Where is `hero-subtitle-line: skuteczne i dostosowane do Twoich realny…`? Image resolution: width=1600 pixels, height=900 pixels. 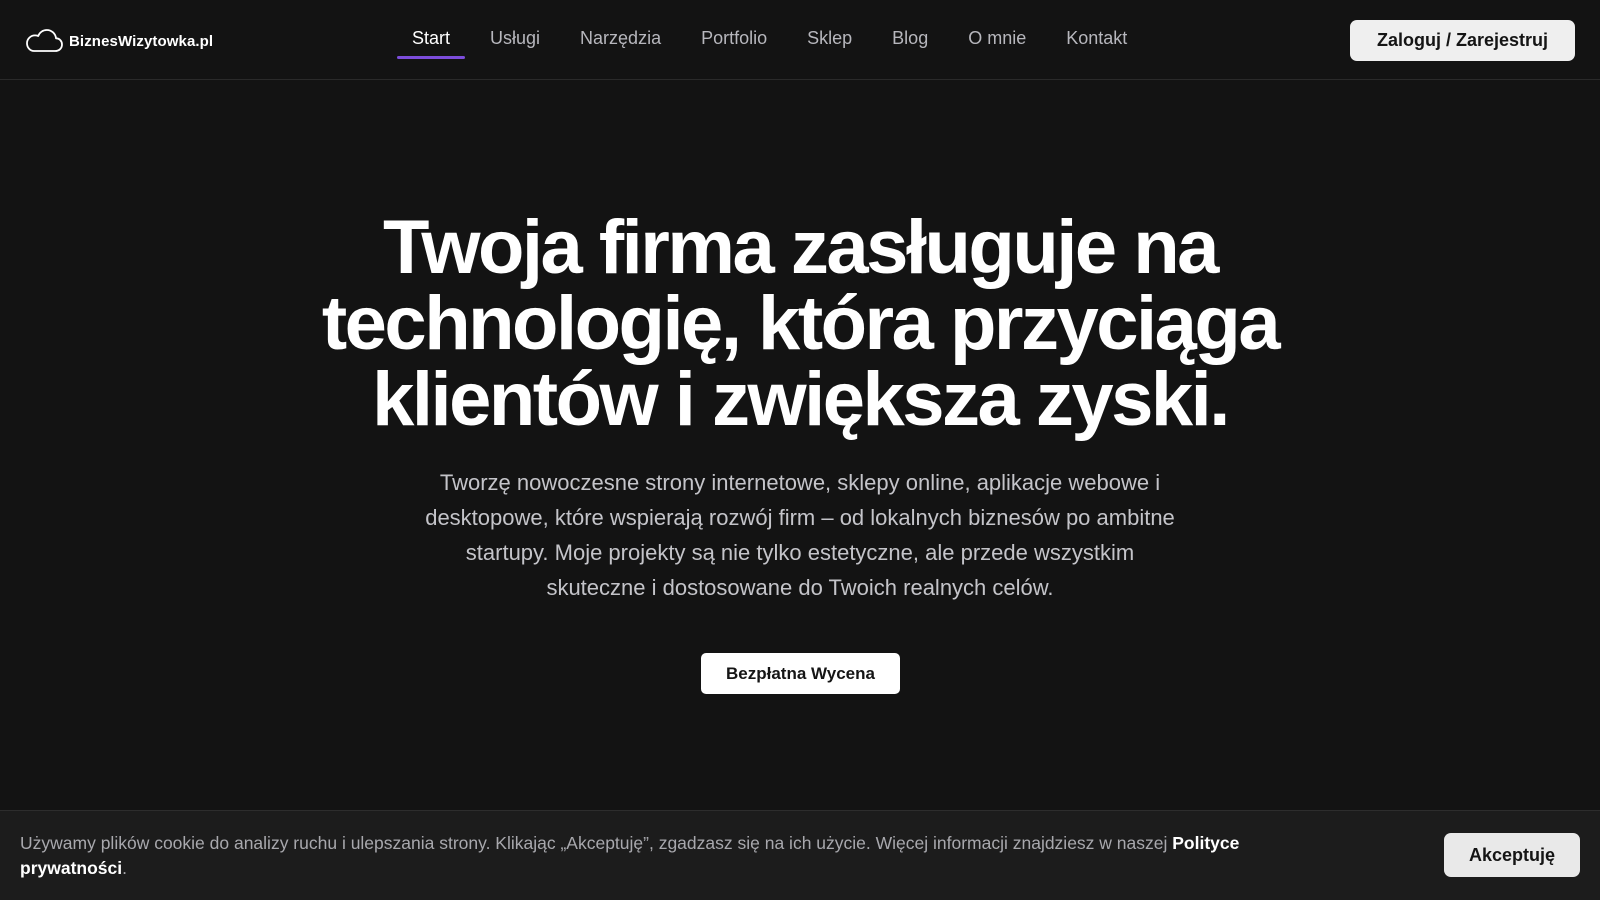 hero-subtitle-line: skuteczne i dostosowane do Twoich realny… is located at coordinates (800, 587).